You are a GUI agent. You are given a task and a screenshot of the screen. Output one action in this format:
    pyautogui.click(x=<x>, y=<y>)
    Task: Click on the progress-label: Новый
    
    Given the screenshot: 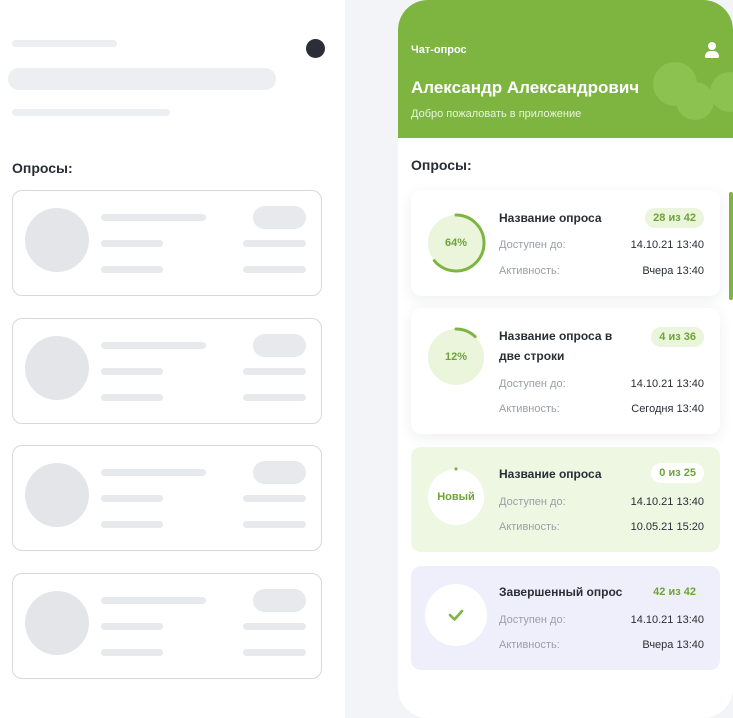 What is the action you would take?
    pyautogui.click(x=456, y=497)
    